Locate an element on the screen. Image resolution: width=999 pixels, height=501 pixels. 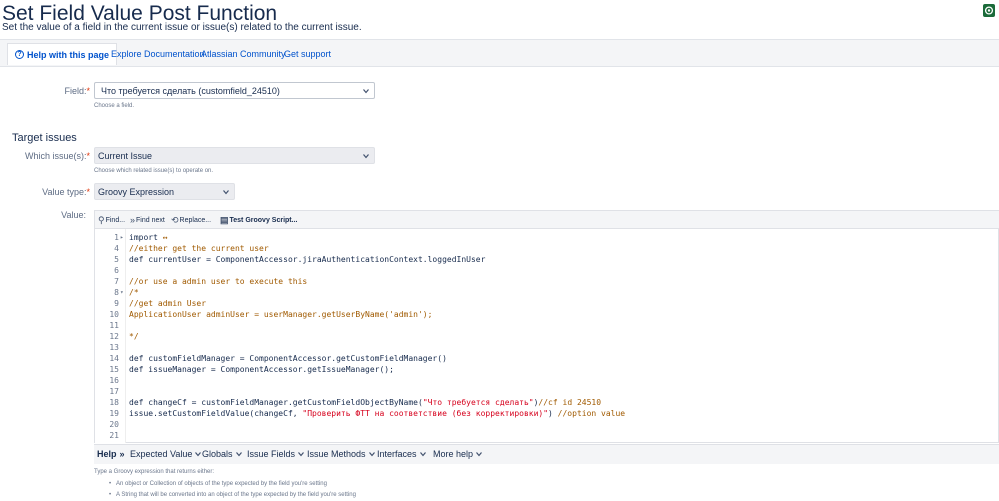
line-number: 19 is located at coordinates (114, 413).